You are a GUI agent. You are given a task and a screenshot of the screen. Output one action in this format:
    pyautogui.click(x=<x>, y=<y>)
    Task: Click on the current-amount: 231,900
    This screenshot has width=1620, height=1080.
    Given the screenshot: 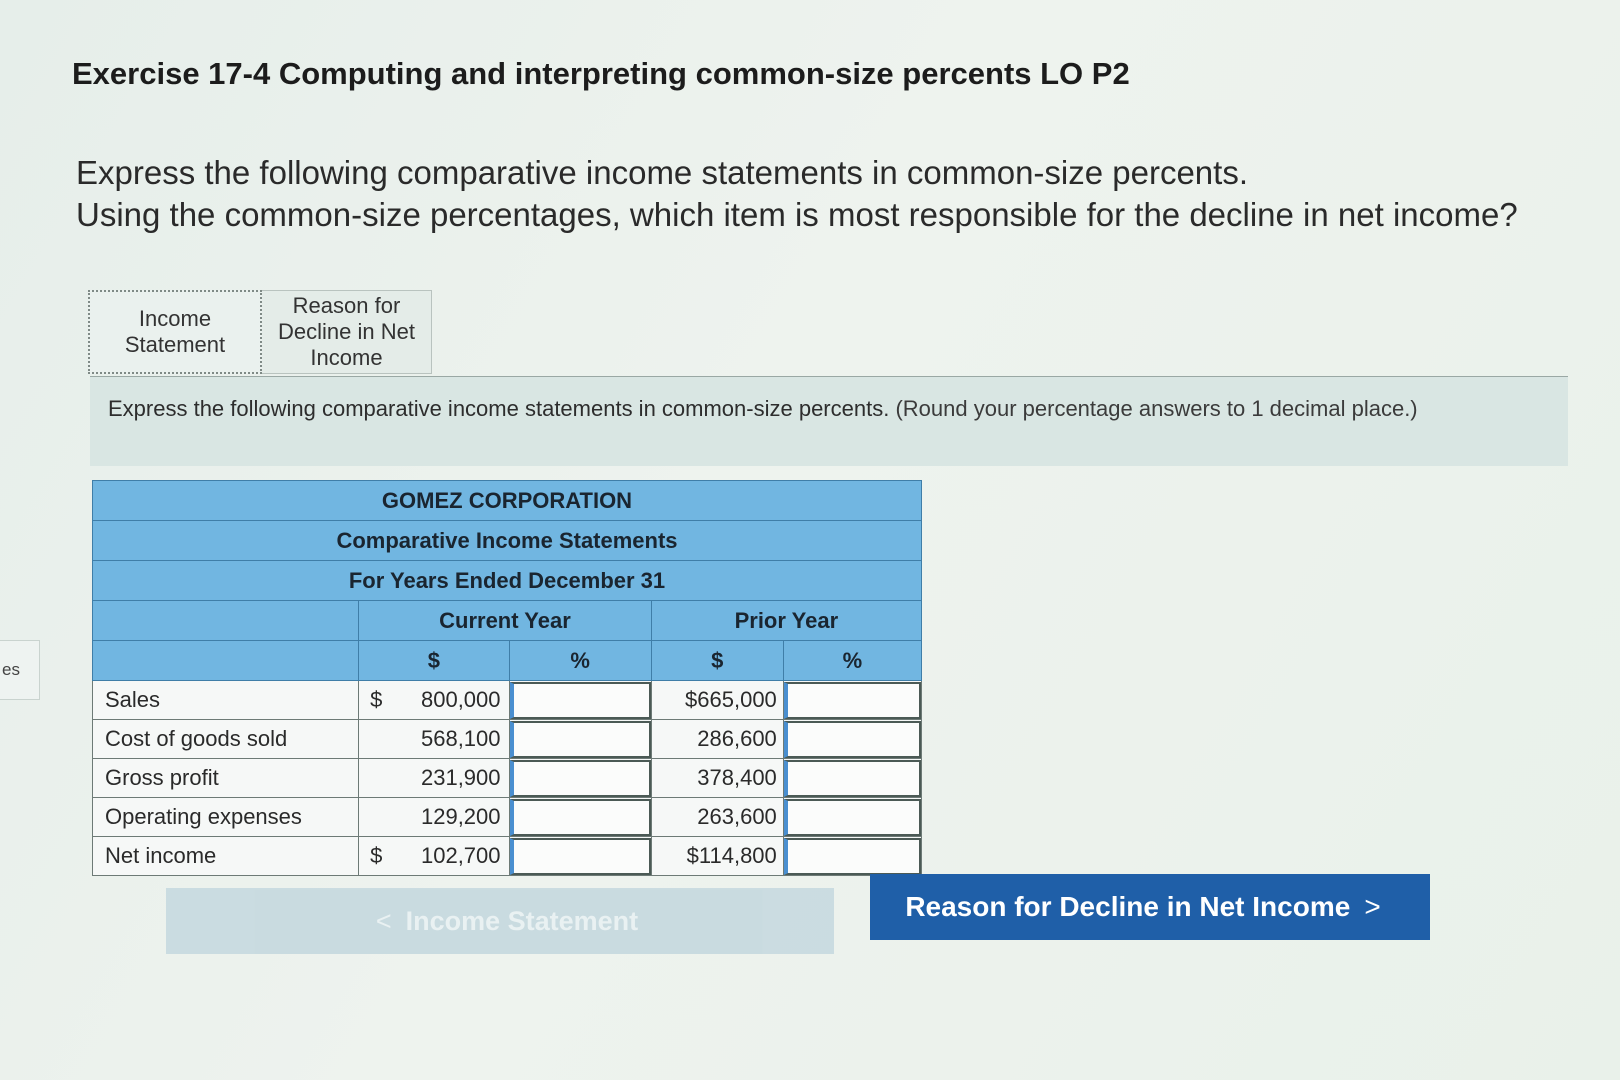 What is the action you would take?
    pyautogui.click(x=434, y=778)
    